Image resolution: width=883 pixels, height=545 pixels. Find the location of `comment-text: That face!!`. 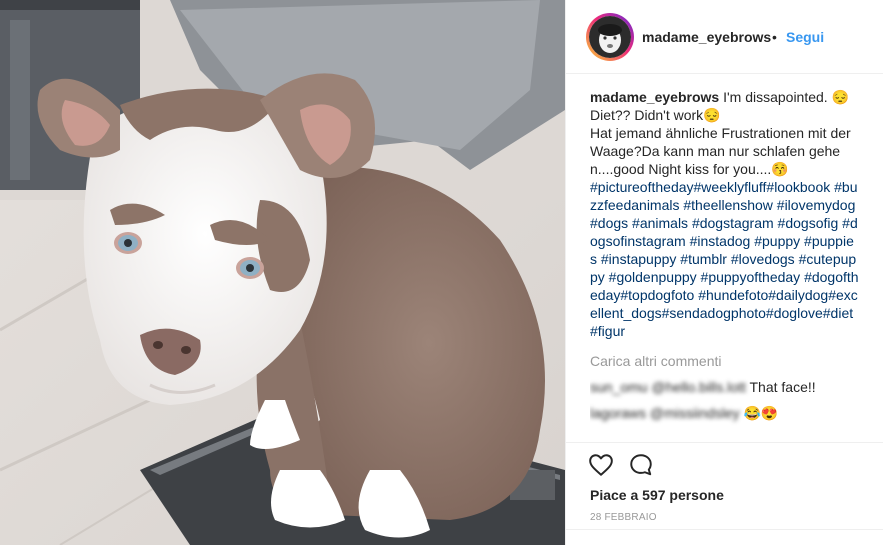

comment-text: That face!! is located at coordinates (782, 387).